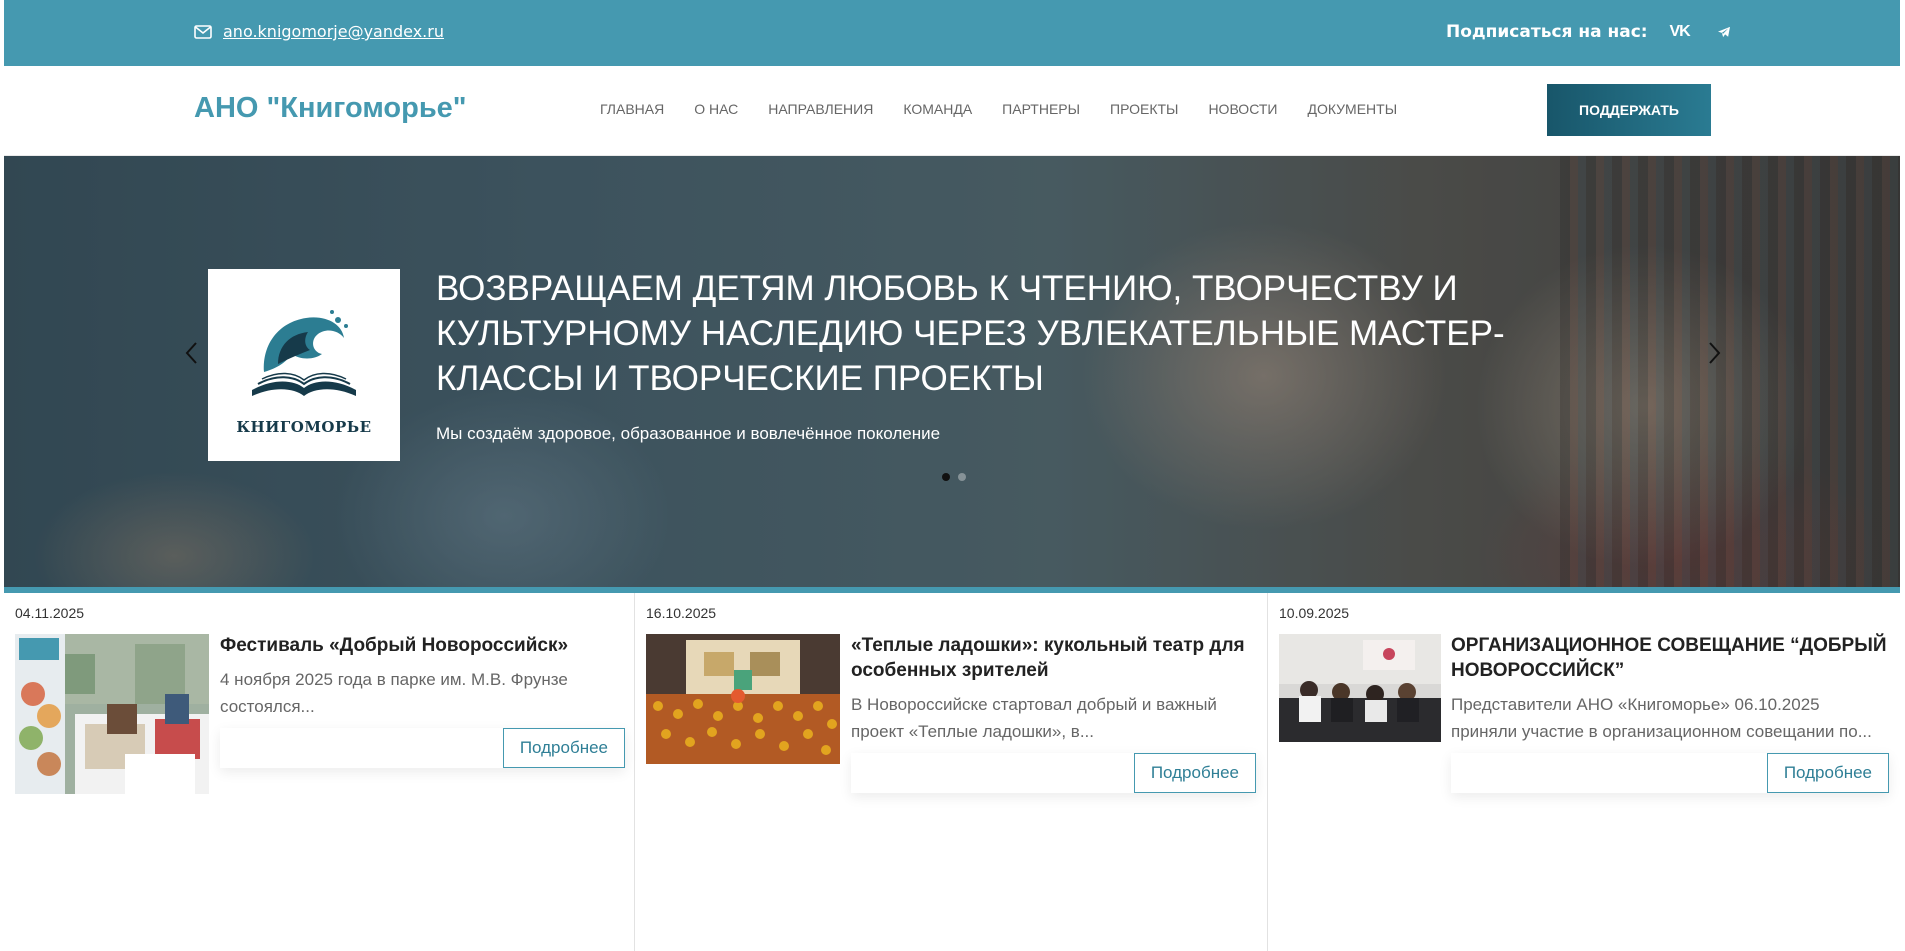 The image size is (1905, 951). What do you see at coordinates (632, 109) in the screenshot?
I see `nav-item-home: ГЛАВНАЯ` at bounding box center [632, 109].